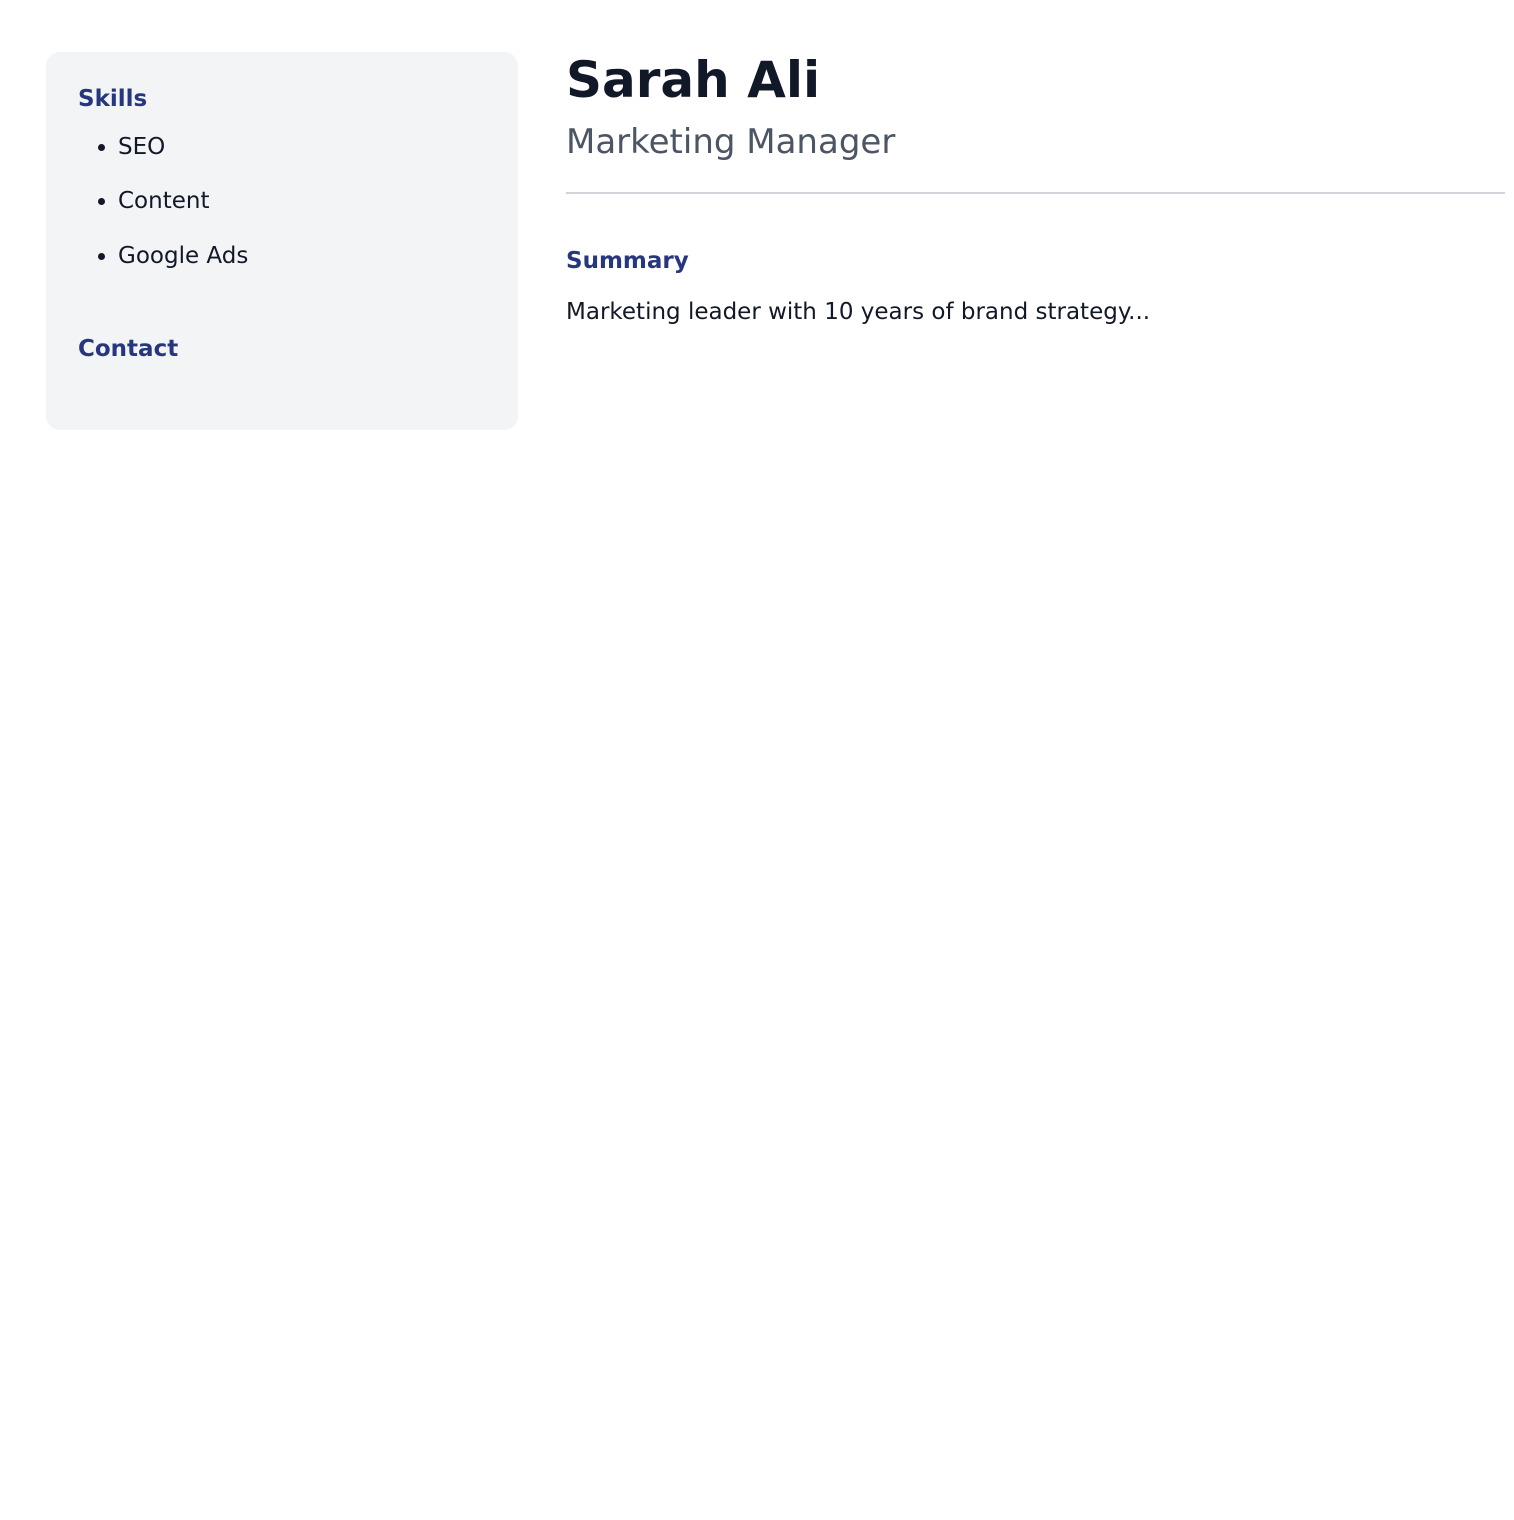  I want to click on skill-item: Google Ads, so click(302, 257).